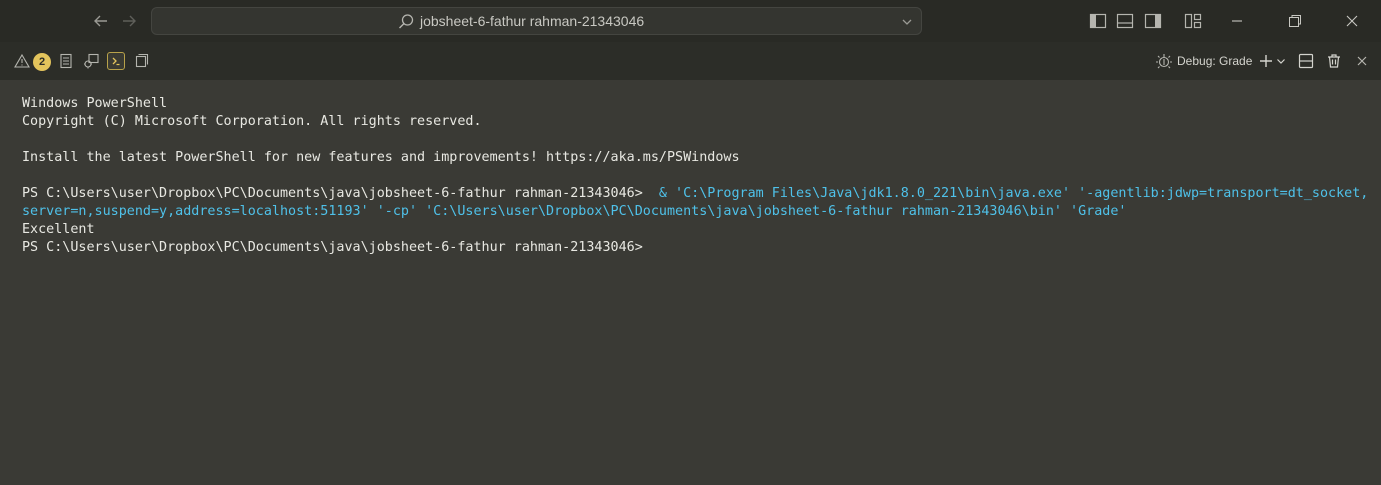  I want to click on ports-icon, so click(142, 61).